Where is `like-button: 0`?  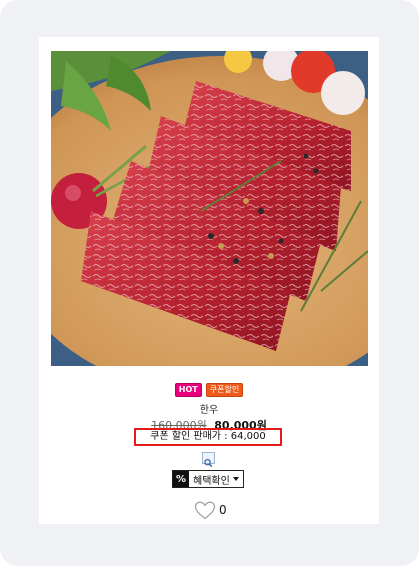
like-button: 0 is located at coordinates (210, 510).